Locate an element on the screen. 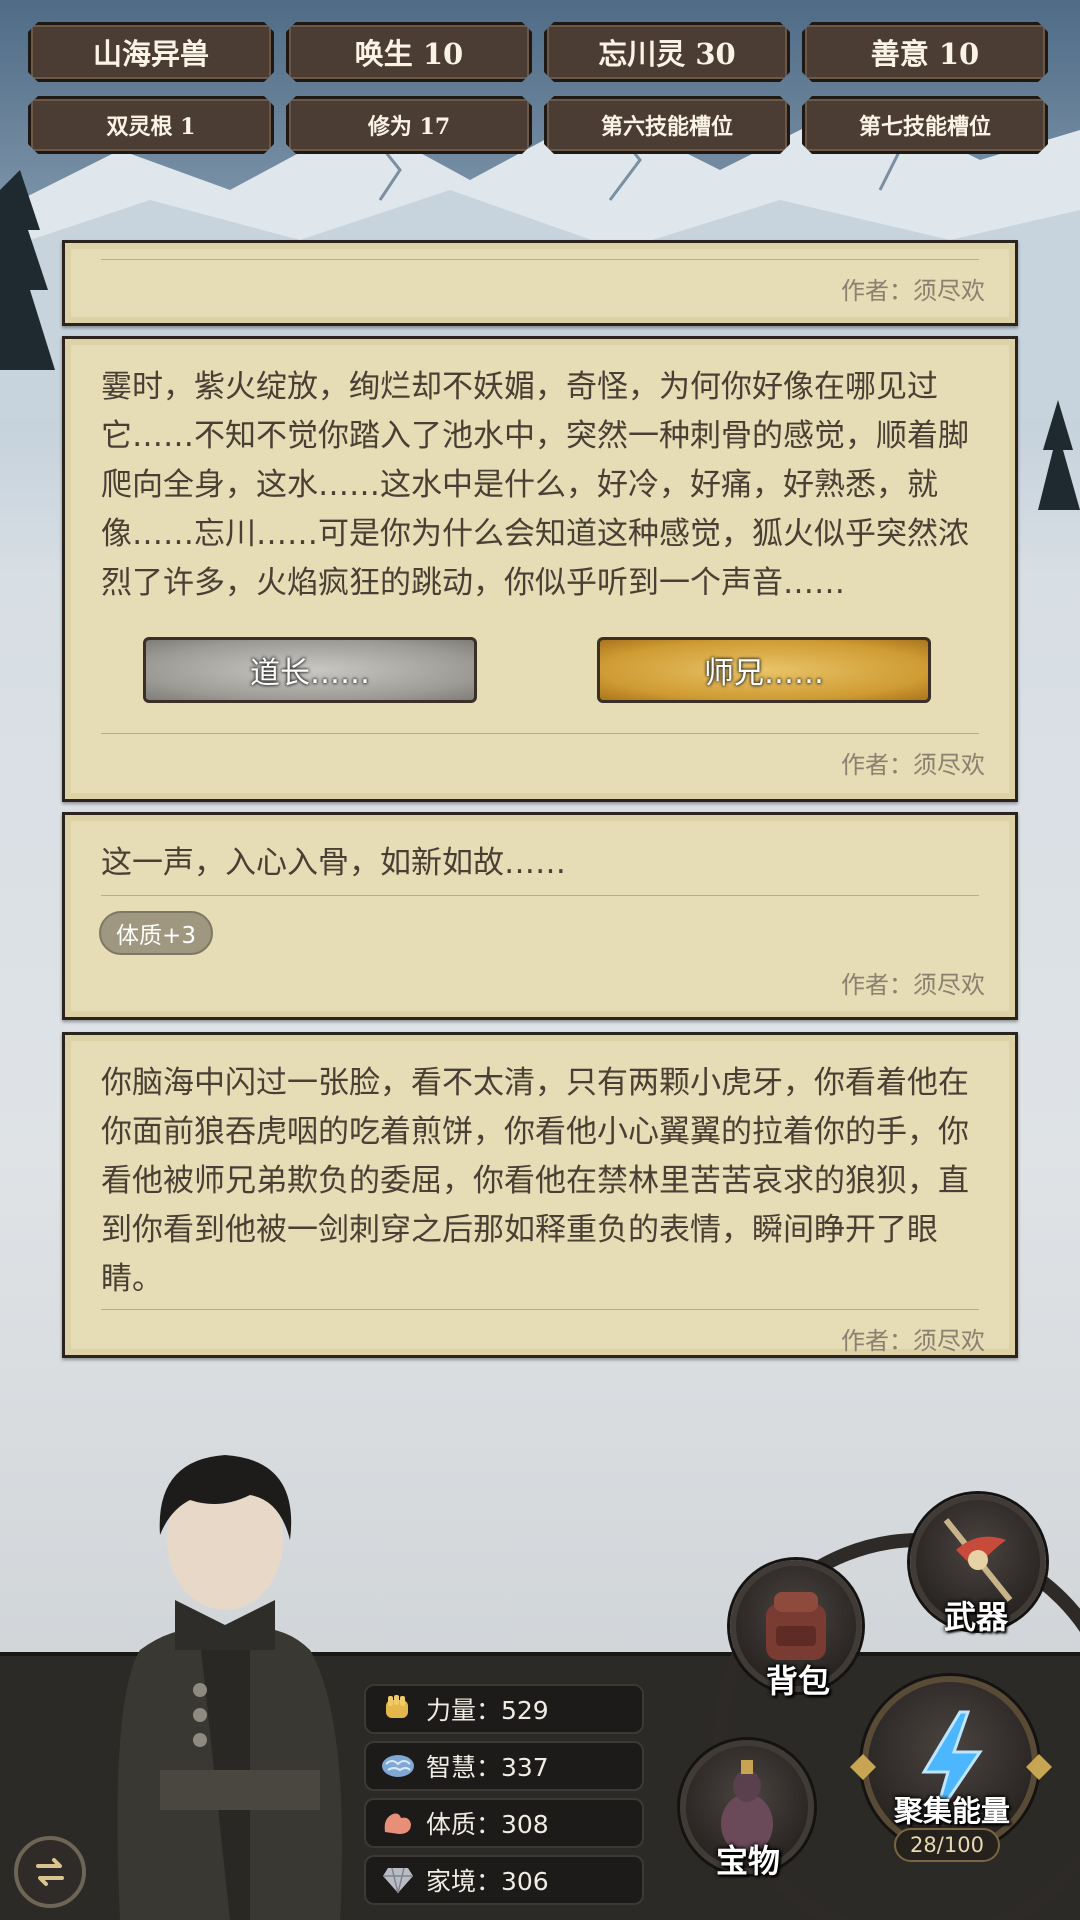  swap-character-button is located at coordinates (50, 1872).